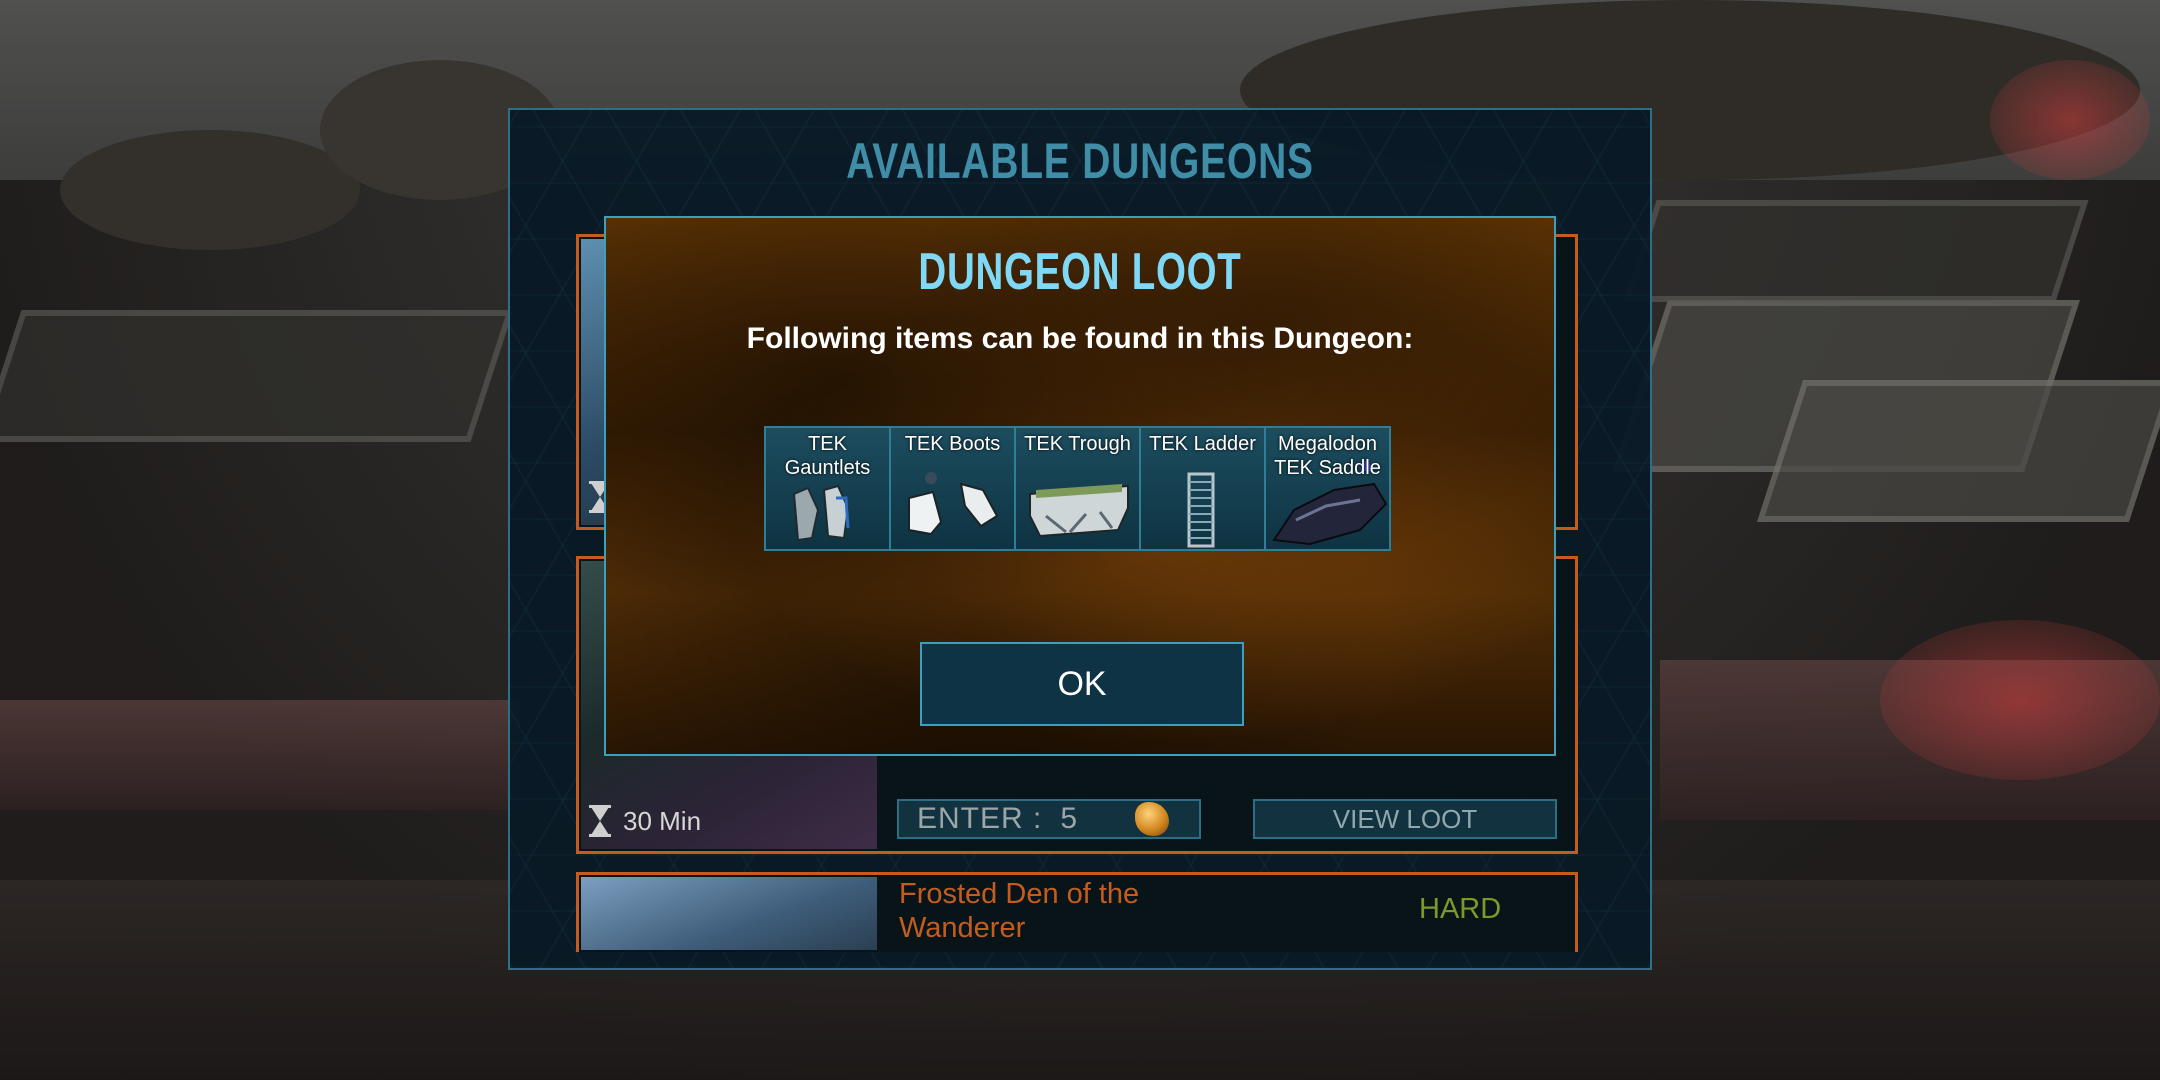 This screenshot has height=1080, width=2160. Describe the element at coordinates (729, 913) in the screenshot. I see `dungeon-thumbnail` at that location.